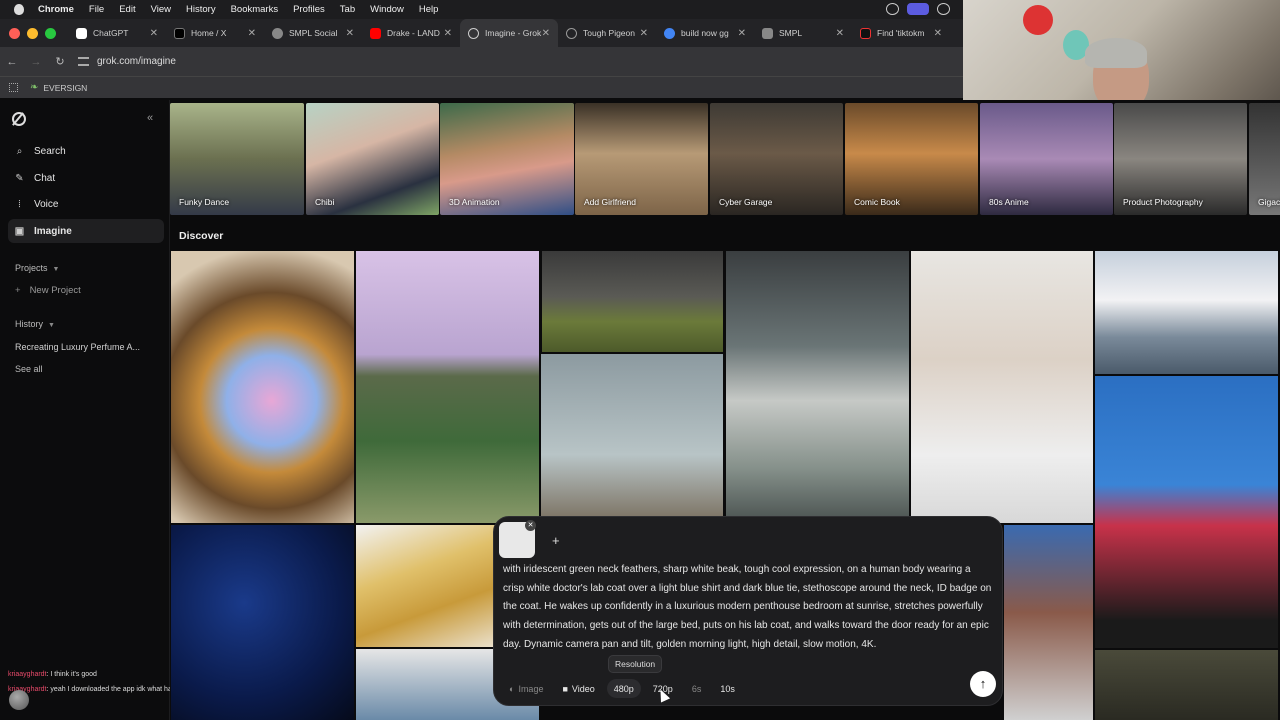 This screenshot has height=720, width=1280. I want to click on browser-tab: SMPL ✕, so click(803, 33).